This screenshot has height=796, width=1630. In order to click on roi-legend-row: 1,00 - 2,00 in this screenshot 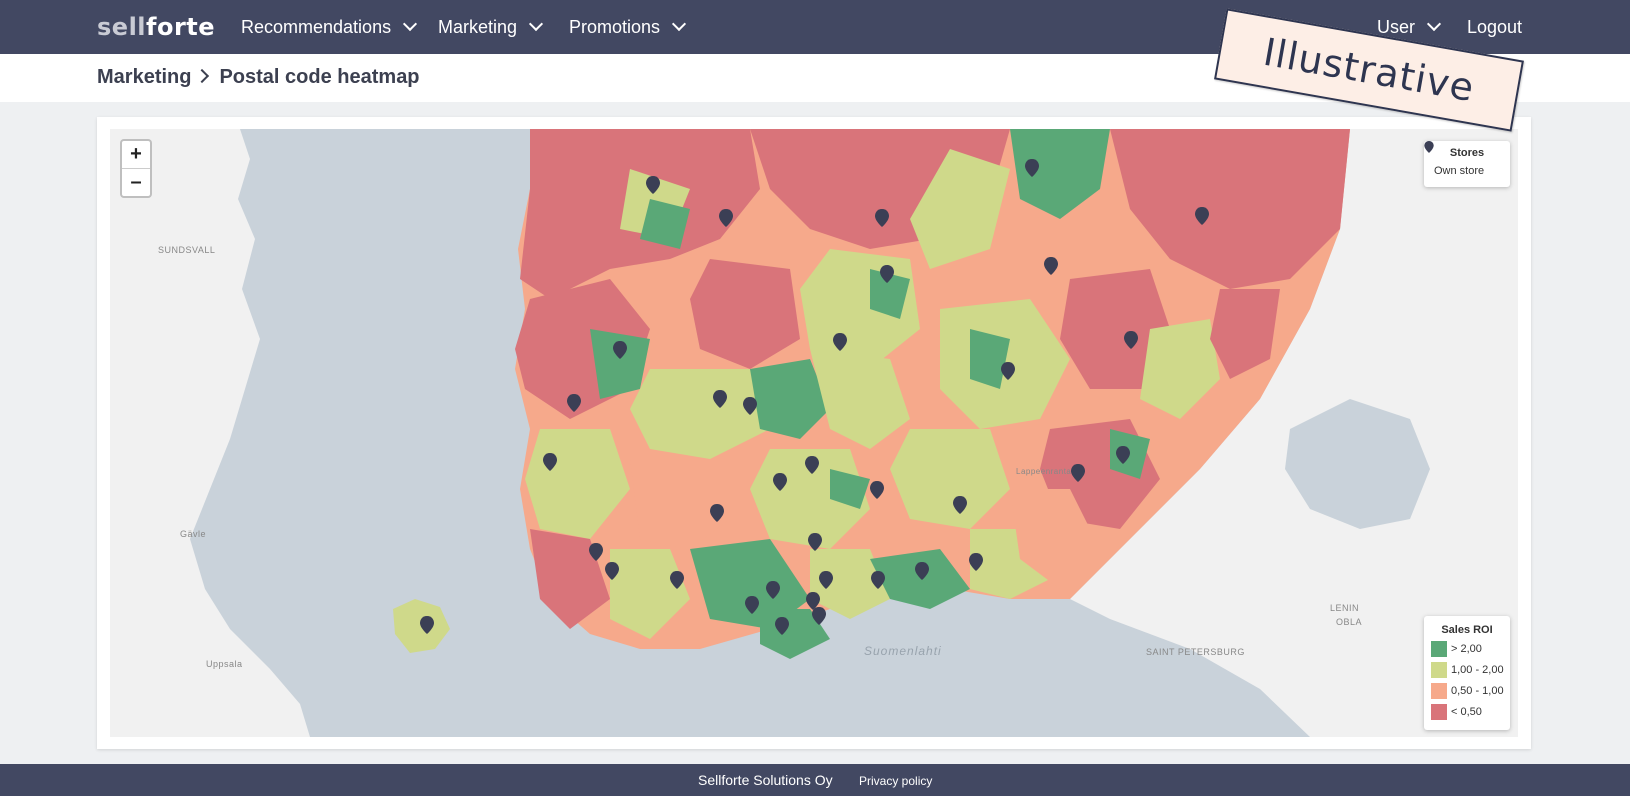, I will do `click(1470, 670)`.